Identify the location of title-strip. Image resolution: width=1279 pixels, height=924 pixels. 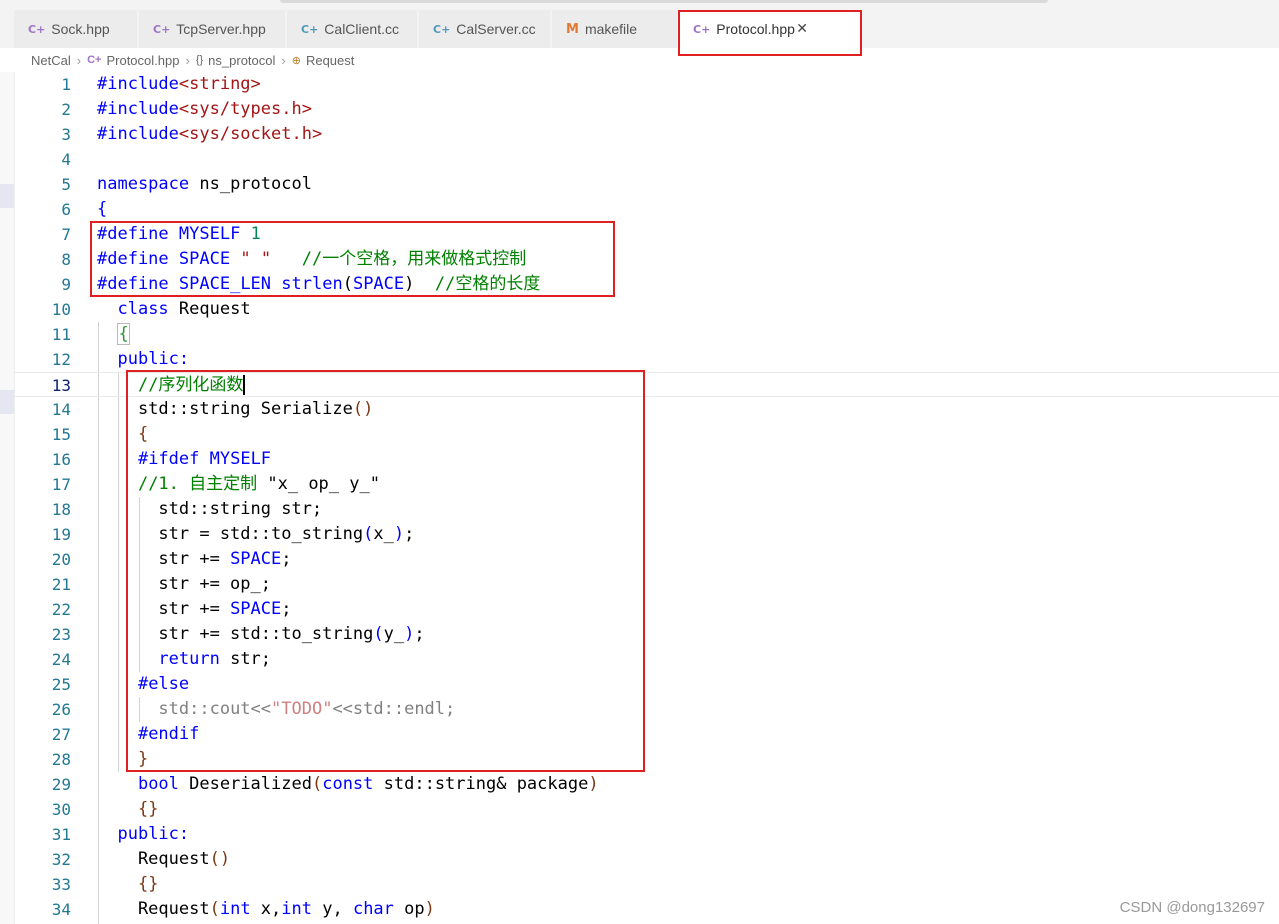
(639, 5).